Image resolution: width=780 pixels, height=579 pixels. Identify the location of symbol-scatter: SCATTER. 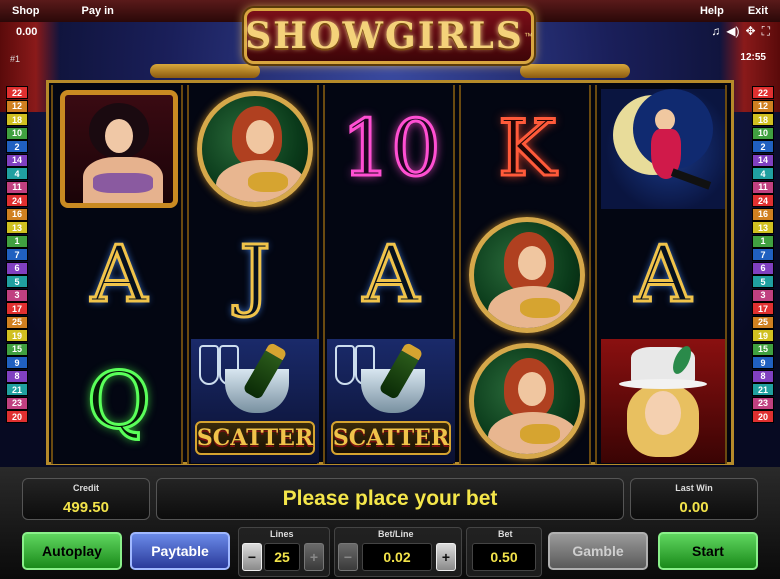
(255, 401).